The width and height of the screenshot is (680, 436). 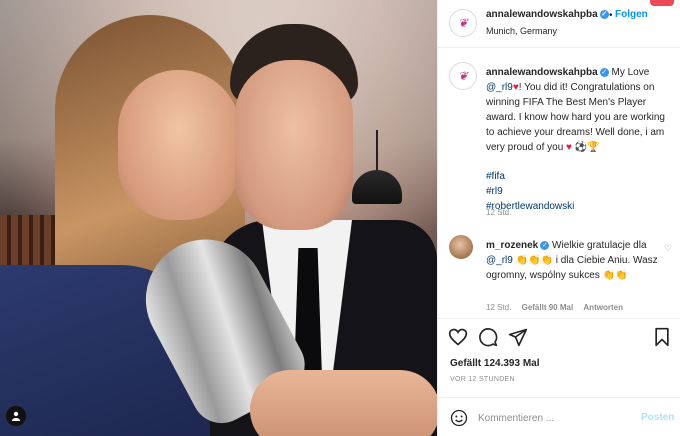 I want to click on red-heart-icon: ♥, so click(x=569, y=147).